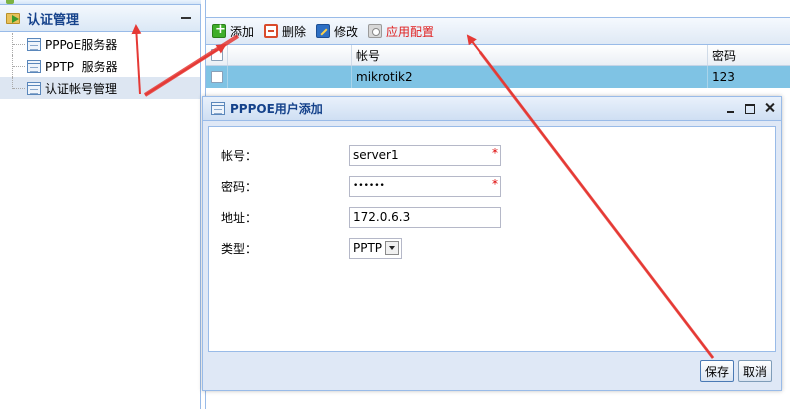  Describe the element at coordinates (100, 18) in the screenshot. I see `sidebar-header: 认证管理` at that location.